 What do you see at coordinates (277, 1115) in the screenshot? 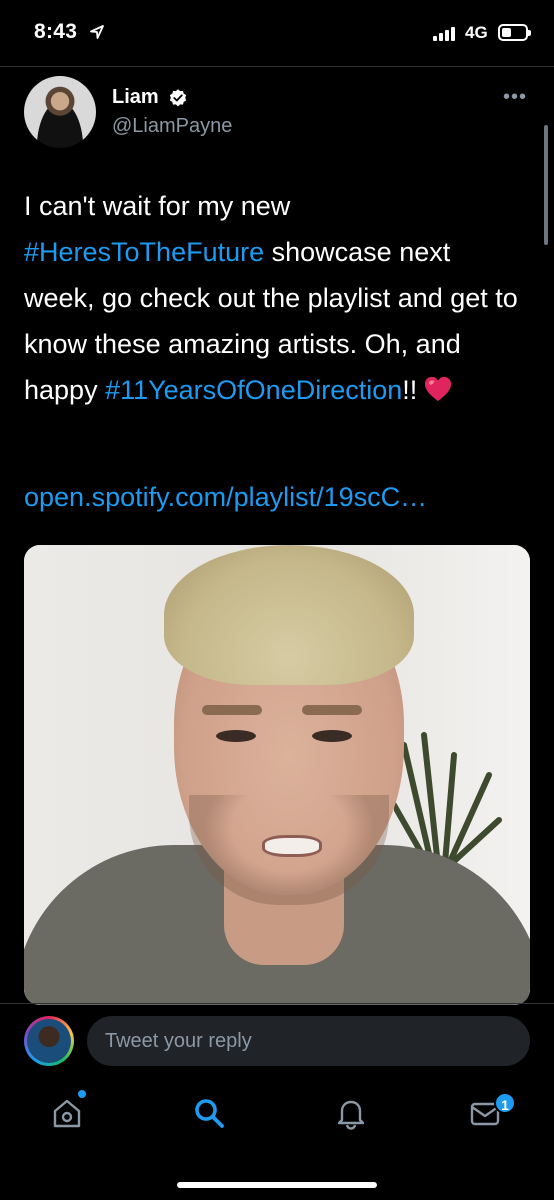
I see `bottom-nav` at bounding box center [277, 1115].